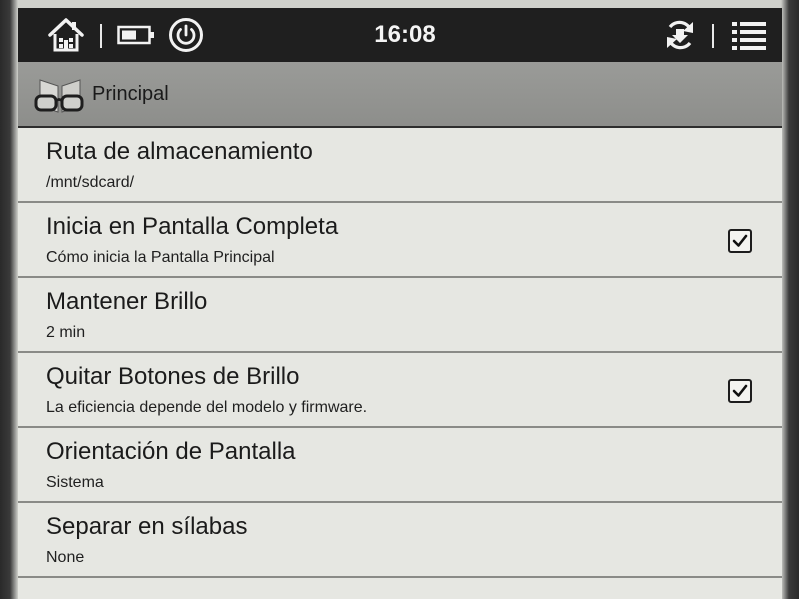  Describe the element at coordinates (127, 301) in the screenshot. I see `setting-title: Mantener Brillo` at that location.